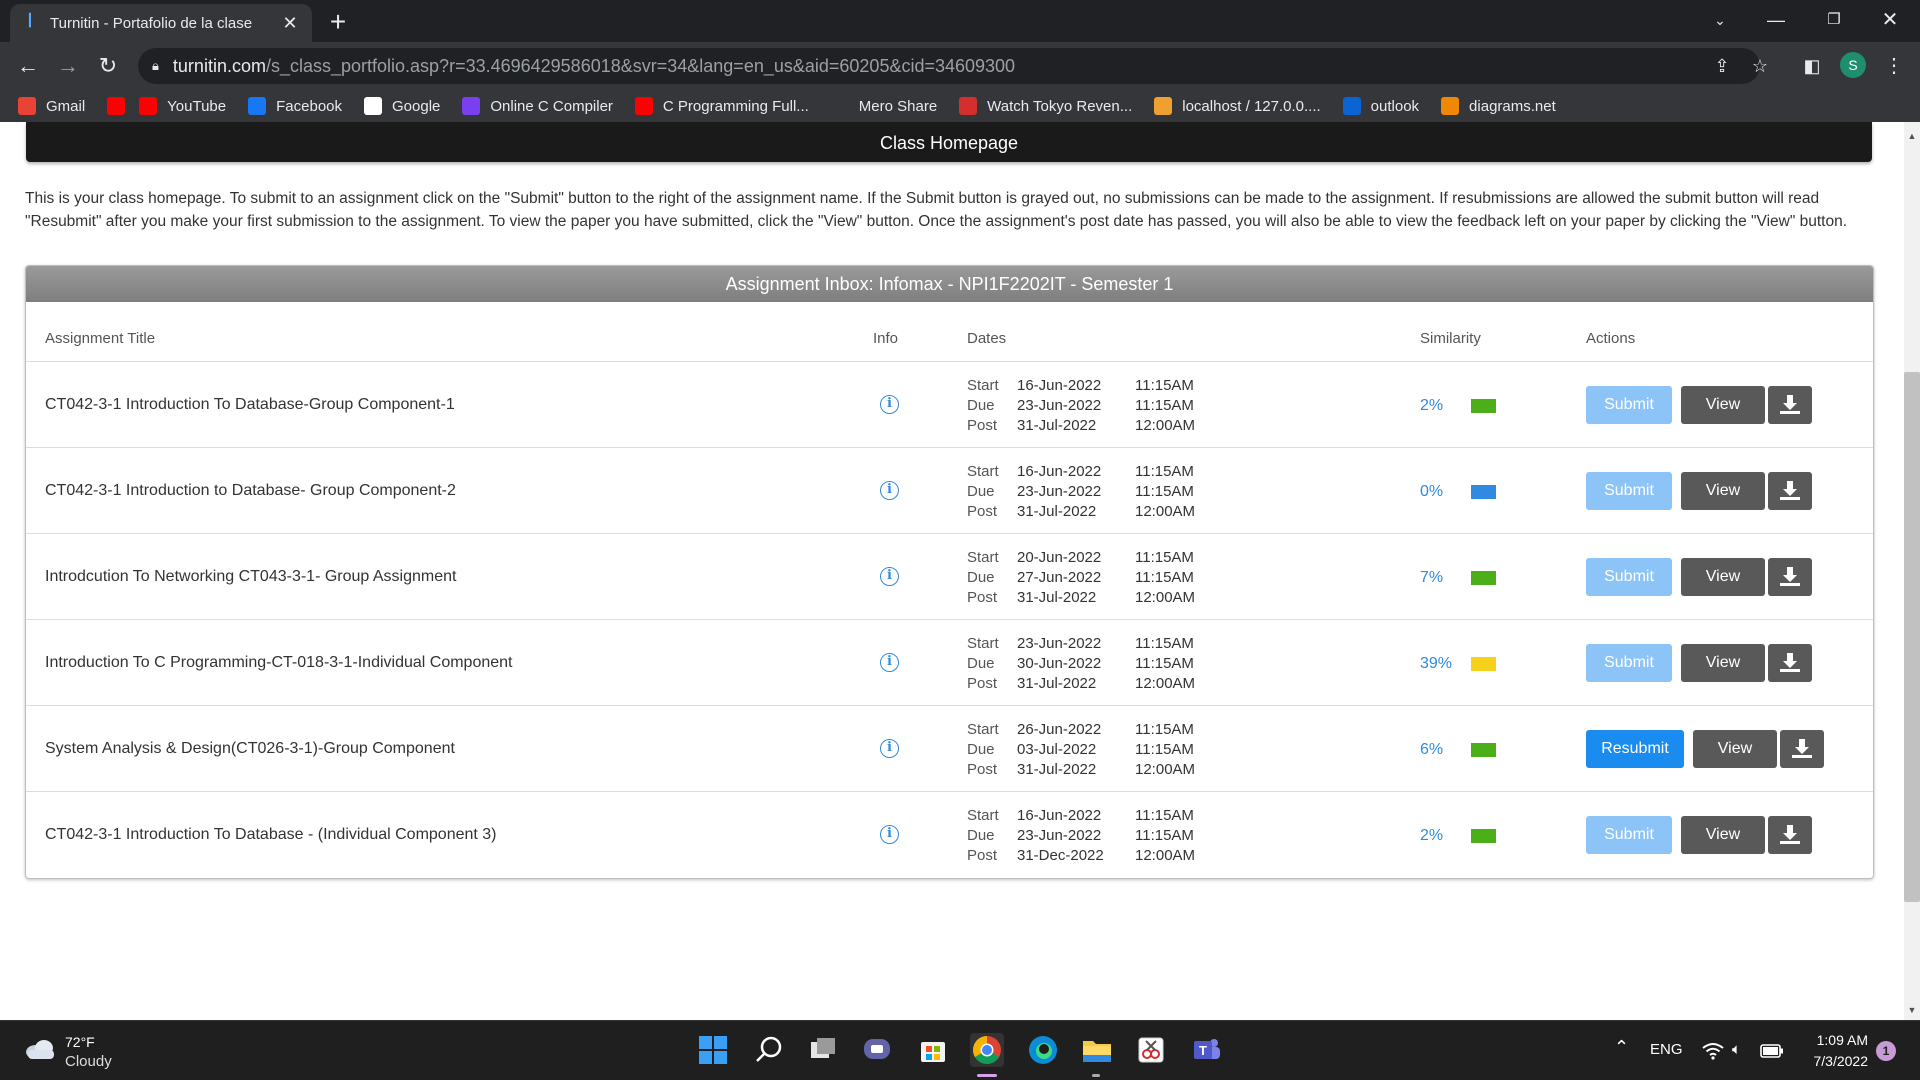 The image size is (1920, 1080). Describe the element at coordinates (1812, 66) in the screenshot. I see `side-panel-icon: ◧` at that location.